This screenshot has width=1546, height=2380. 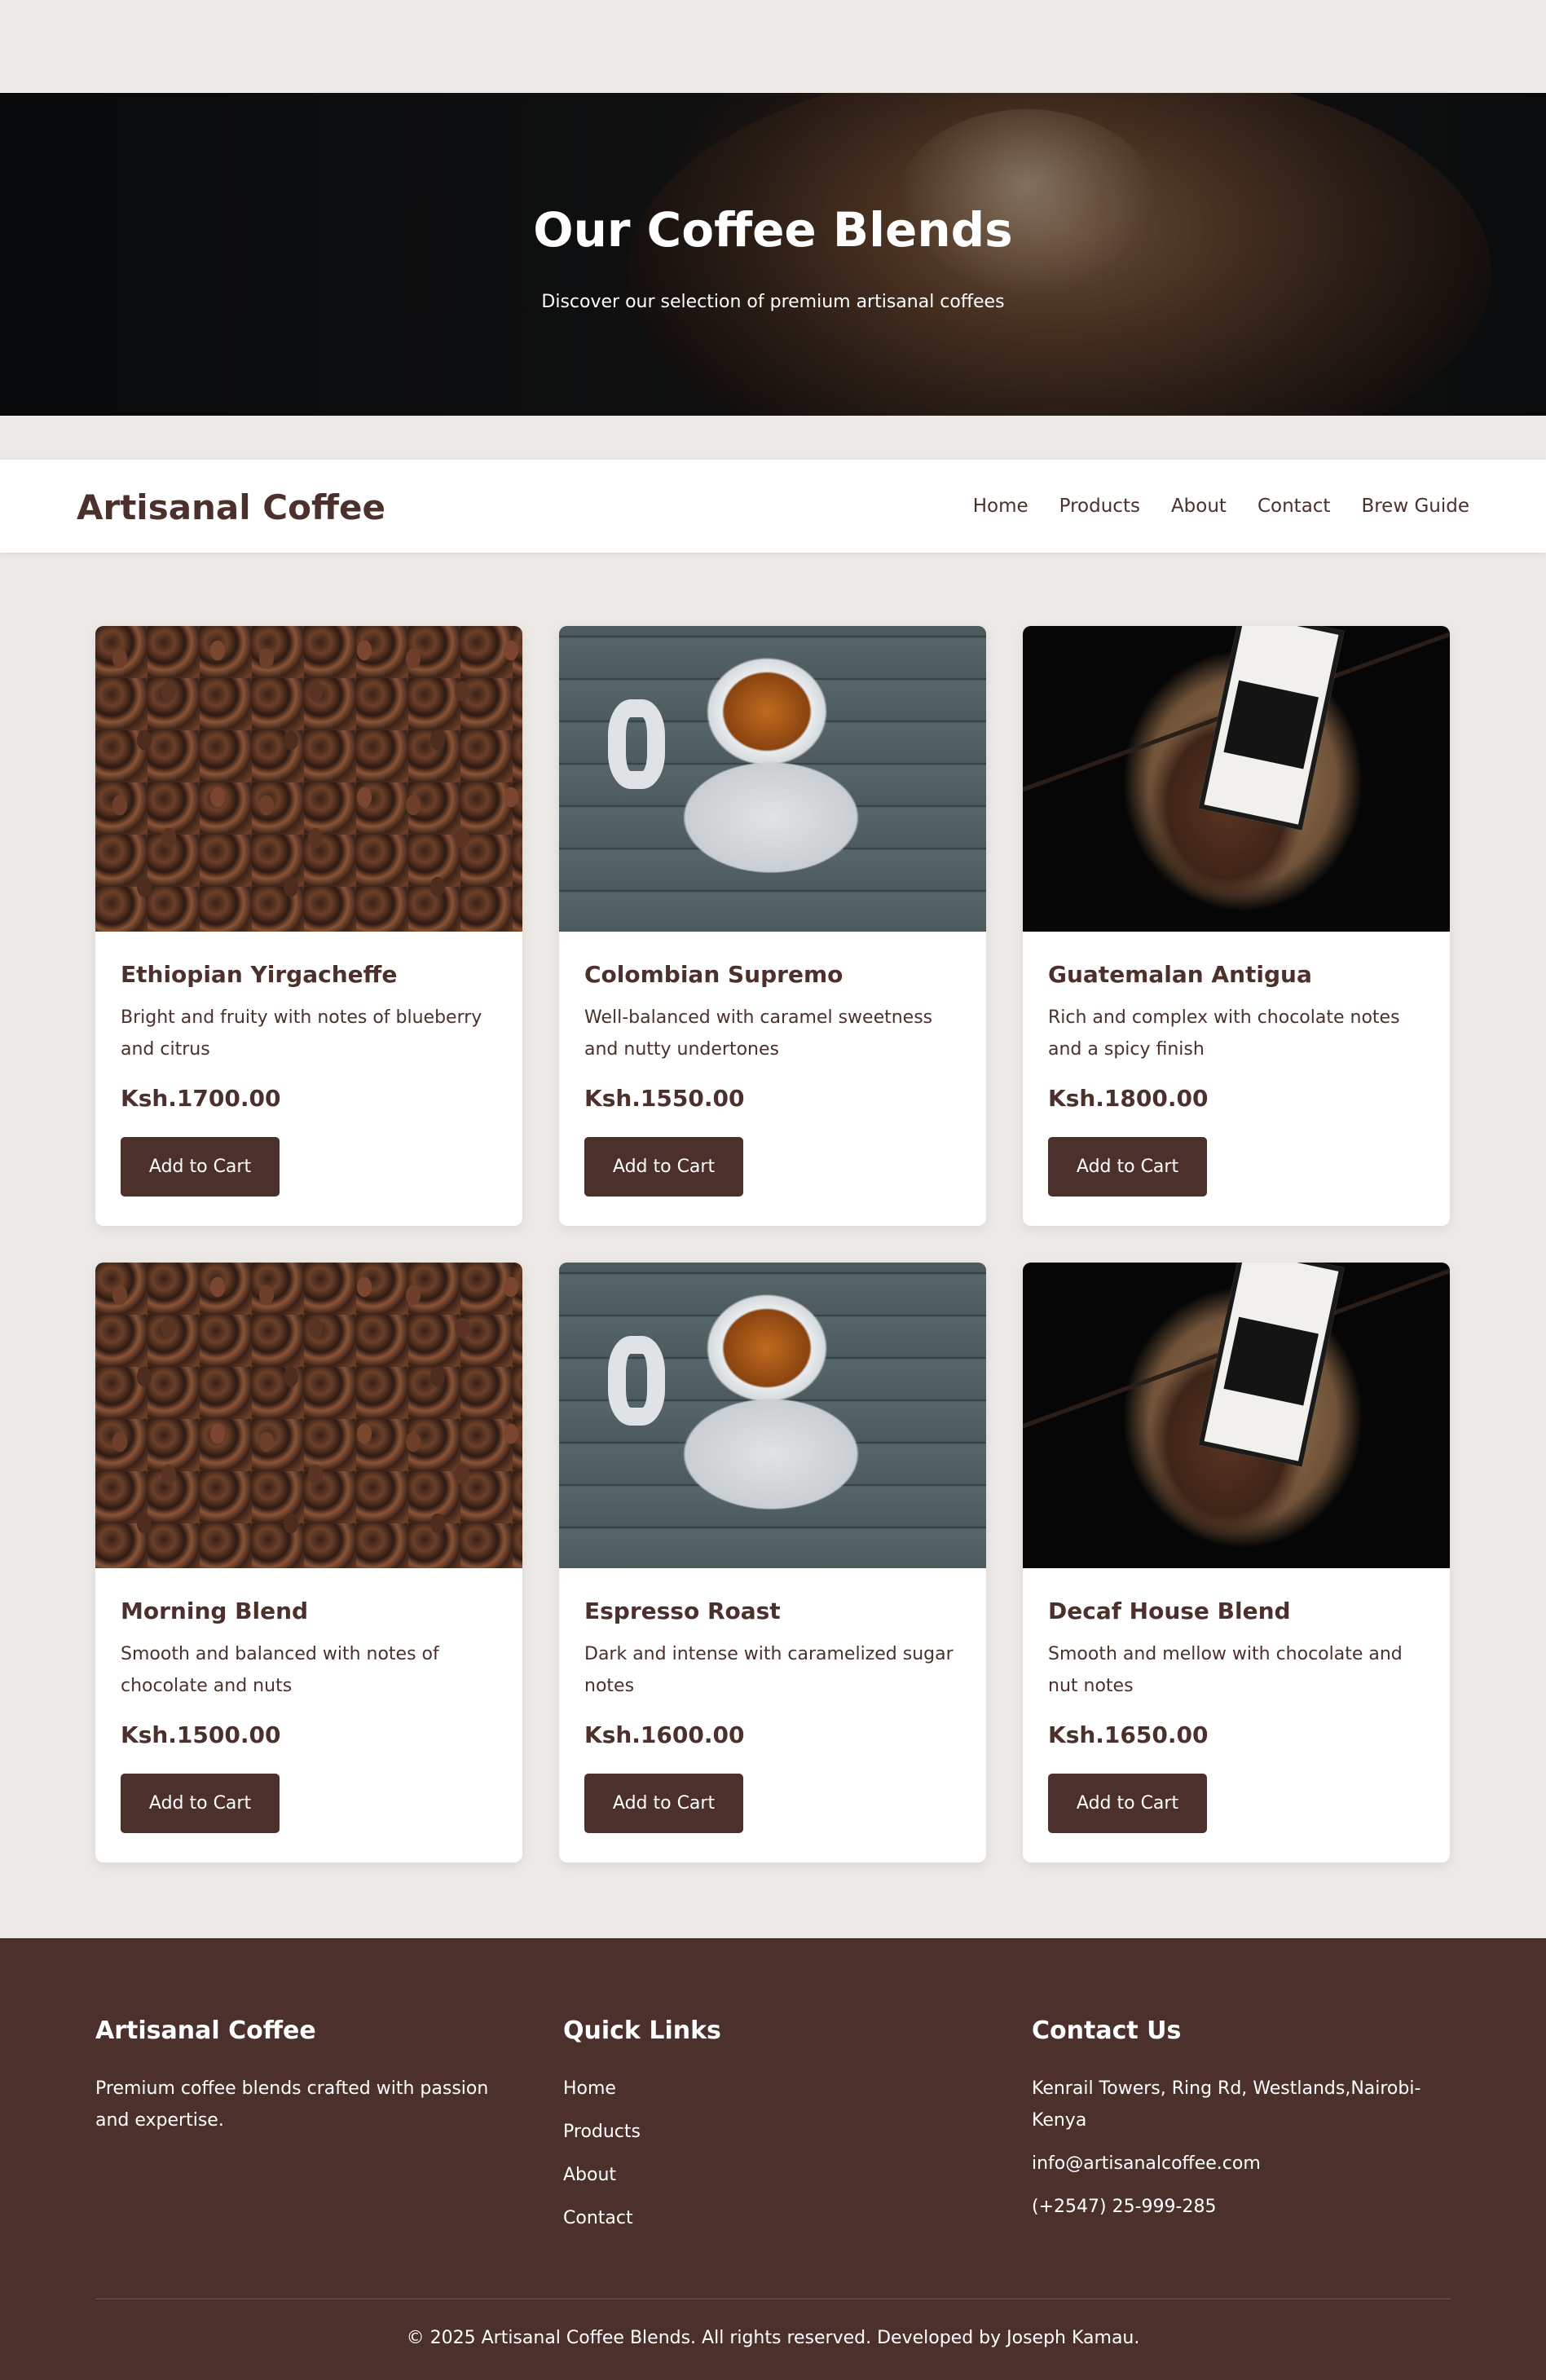 I want to click on nav-link-products: Products, so click(x=1099, y=506).